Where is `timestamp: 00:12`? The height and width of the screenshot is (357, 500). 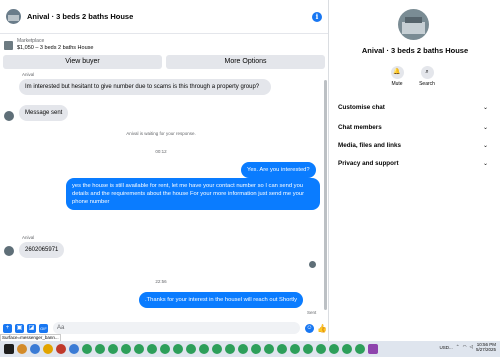
timestamp: 00:12 is located at coordinates (161, 151).